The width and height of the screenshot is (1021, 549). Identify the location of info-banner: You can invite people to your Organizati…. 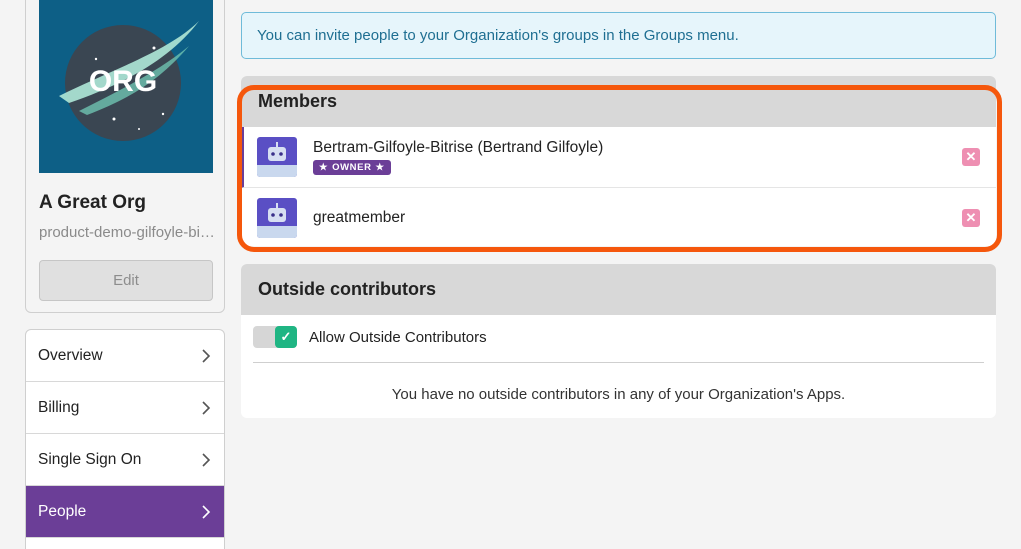
(618, 35).